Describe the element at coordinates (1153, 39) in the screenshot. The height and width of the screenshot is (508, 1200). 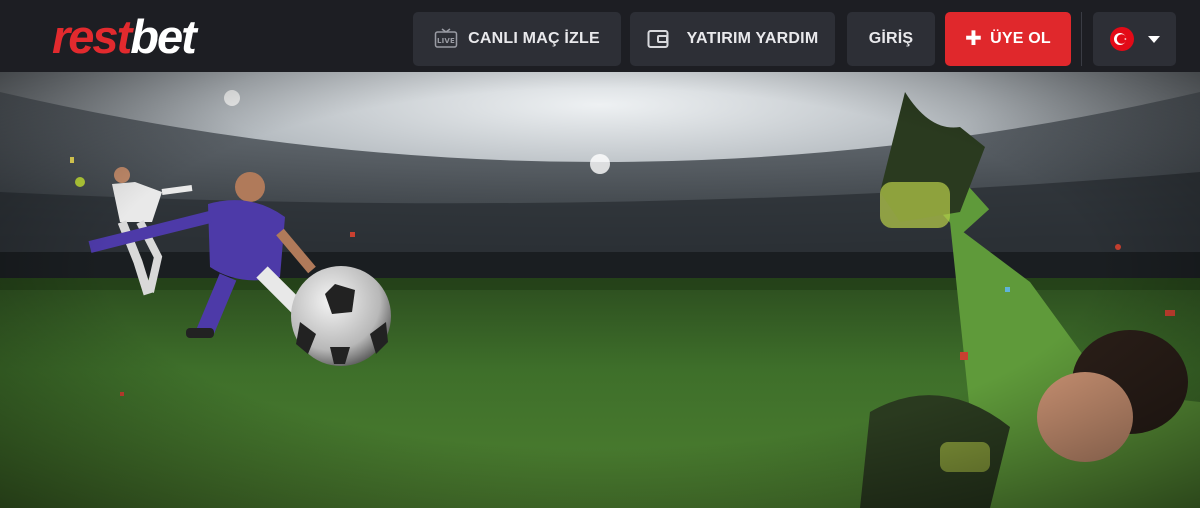
I see `caret-down-icon` at that location.